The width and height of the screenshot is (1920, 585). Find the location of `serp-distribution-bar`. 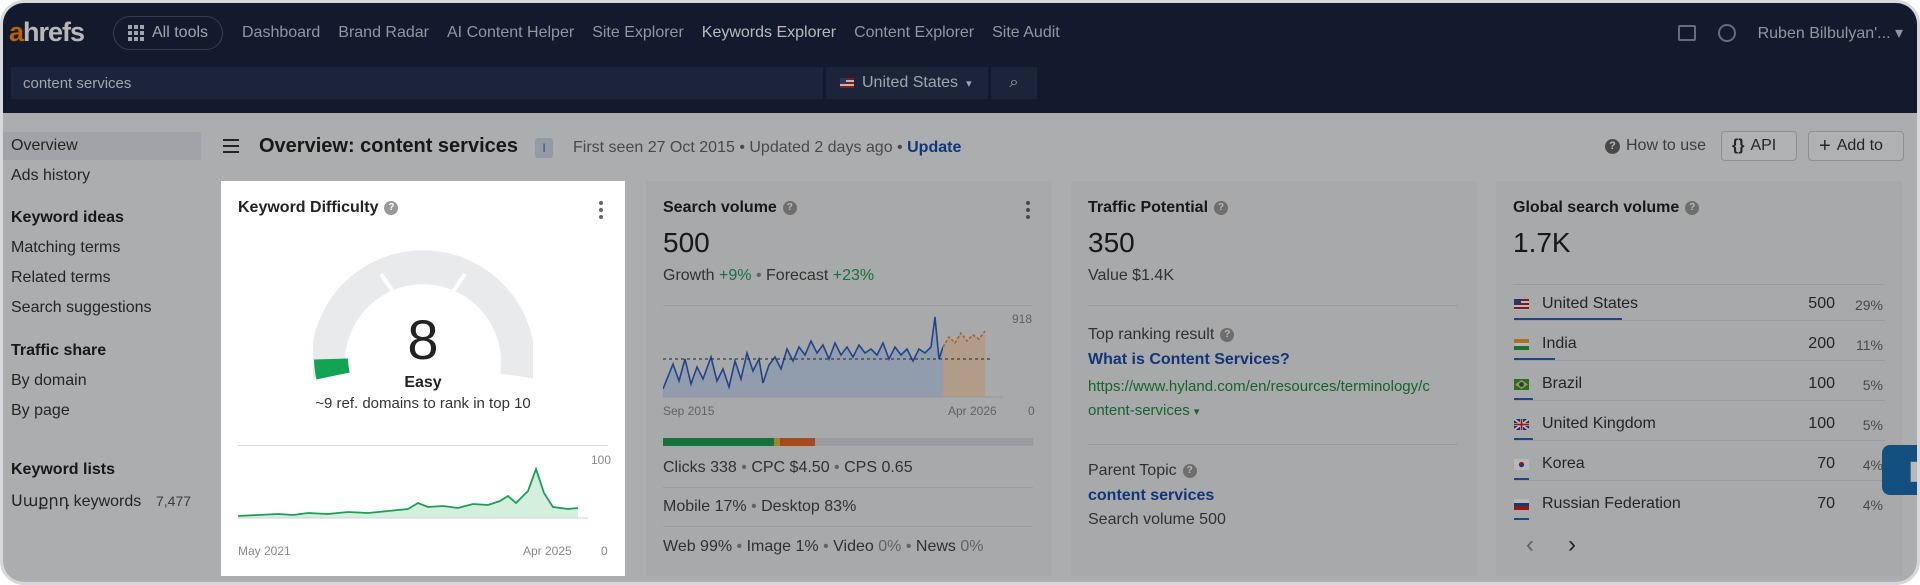

serp-distribution-bar is located at coordinates (848, 442).